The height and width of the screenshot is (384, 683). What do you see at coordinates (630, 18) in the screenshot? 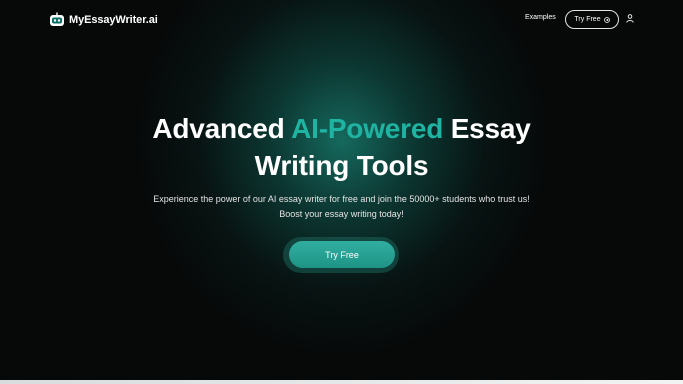
I see `user-icon` at bounding box center [630, 18].